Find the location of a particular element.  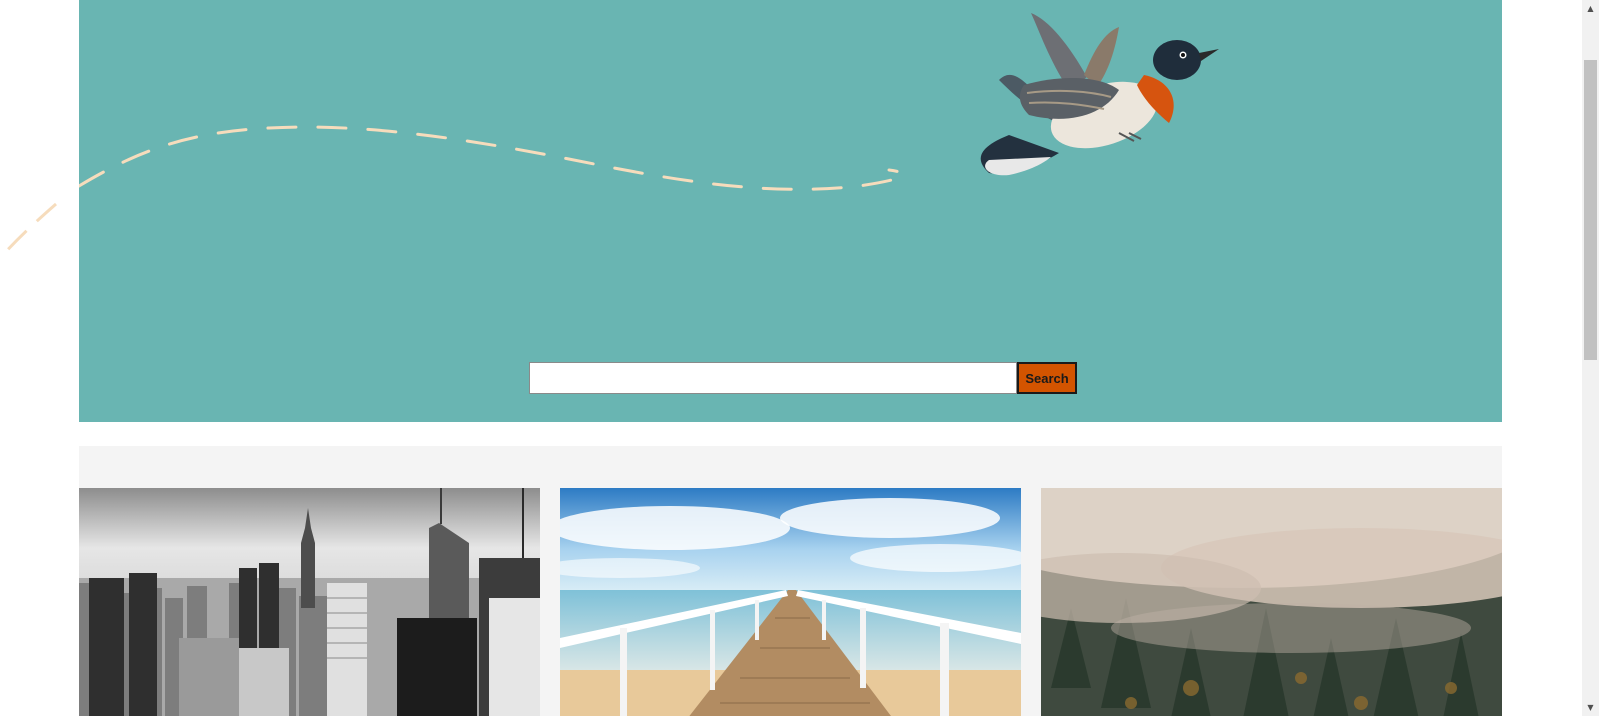

foggy-forest-photo-icon is located at coordinates (1271, 602).